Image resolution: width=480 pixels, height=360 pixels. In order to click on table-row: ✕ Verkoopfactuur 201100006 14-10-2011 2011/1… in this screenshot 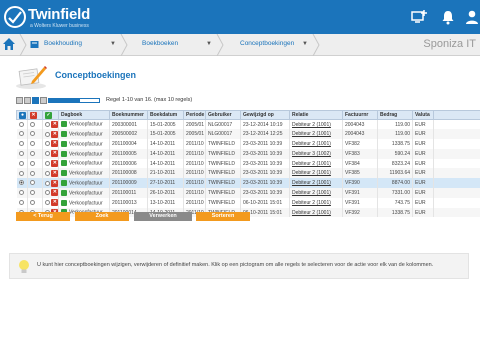, I will do `click(248, 163)`.